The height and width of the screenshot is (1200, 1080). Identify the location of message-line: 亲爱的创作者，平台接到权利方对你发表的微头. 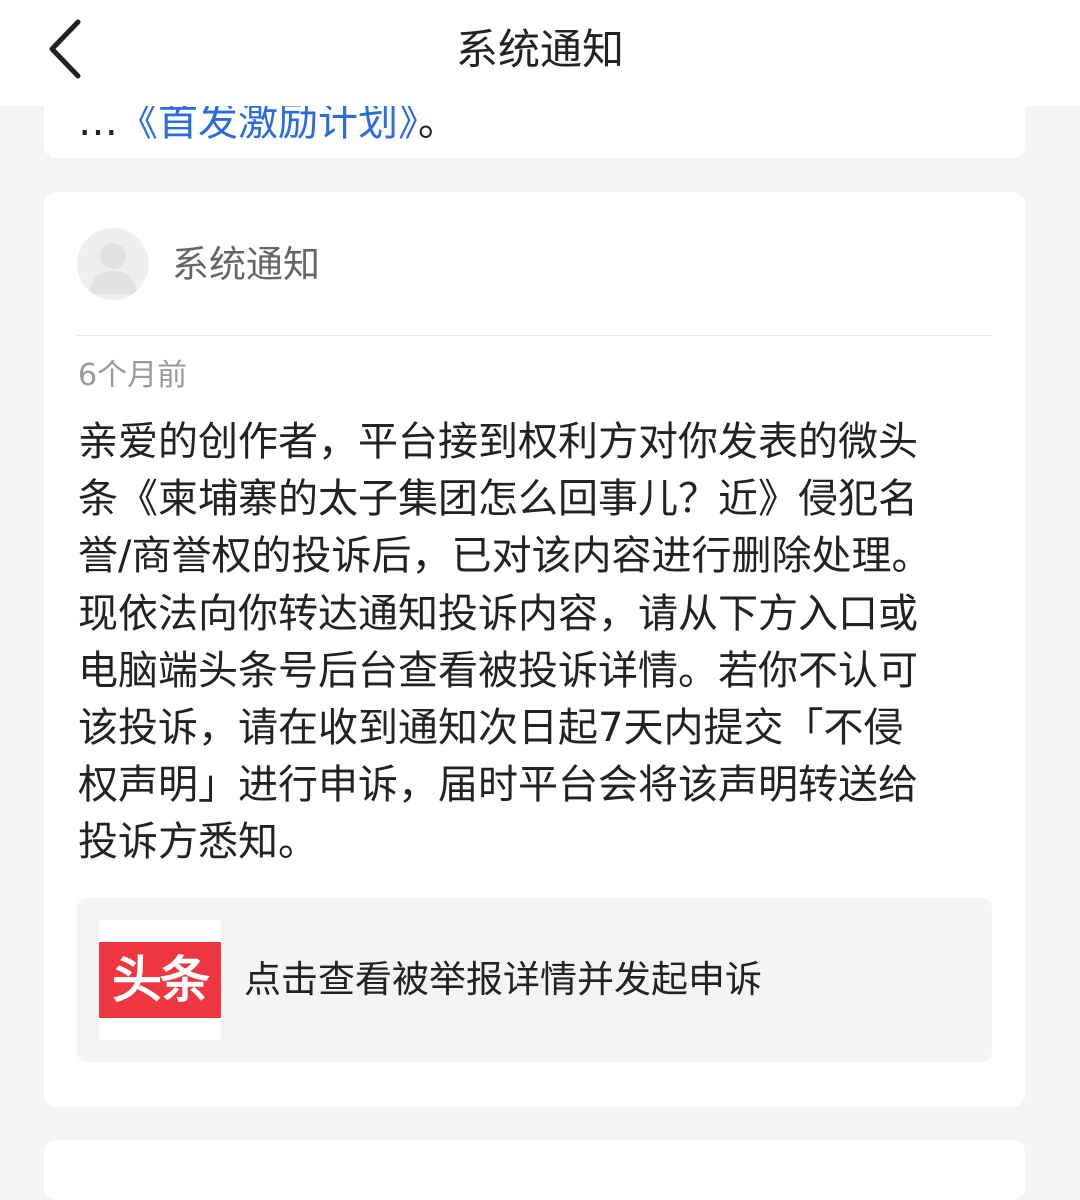
(498, 442).